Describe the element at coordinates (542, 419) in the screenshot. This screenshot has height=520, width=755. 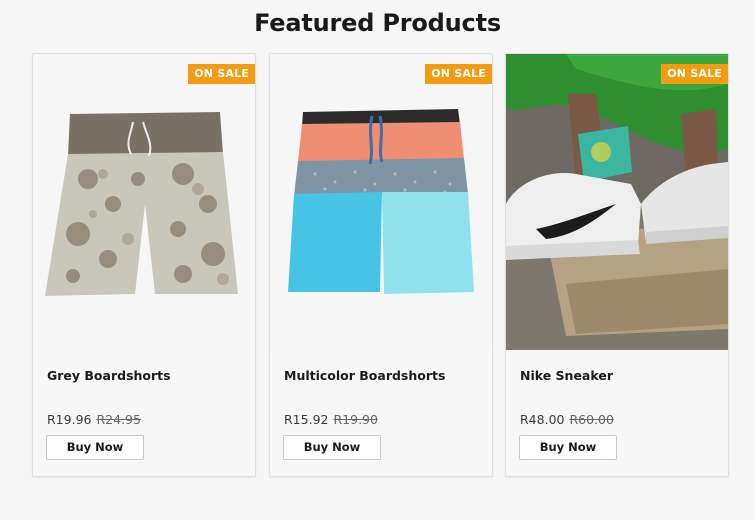
I see `sale-price: R48.00` at that location.